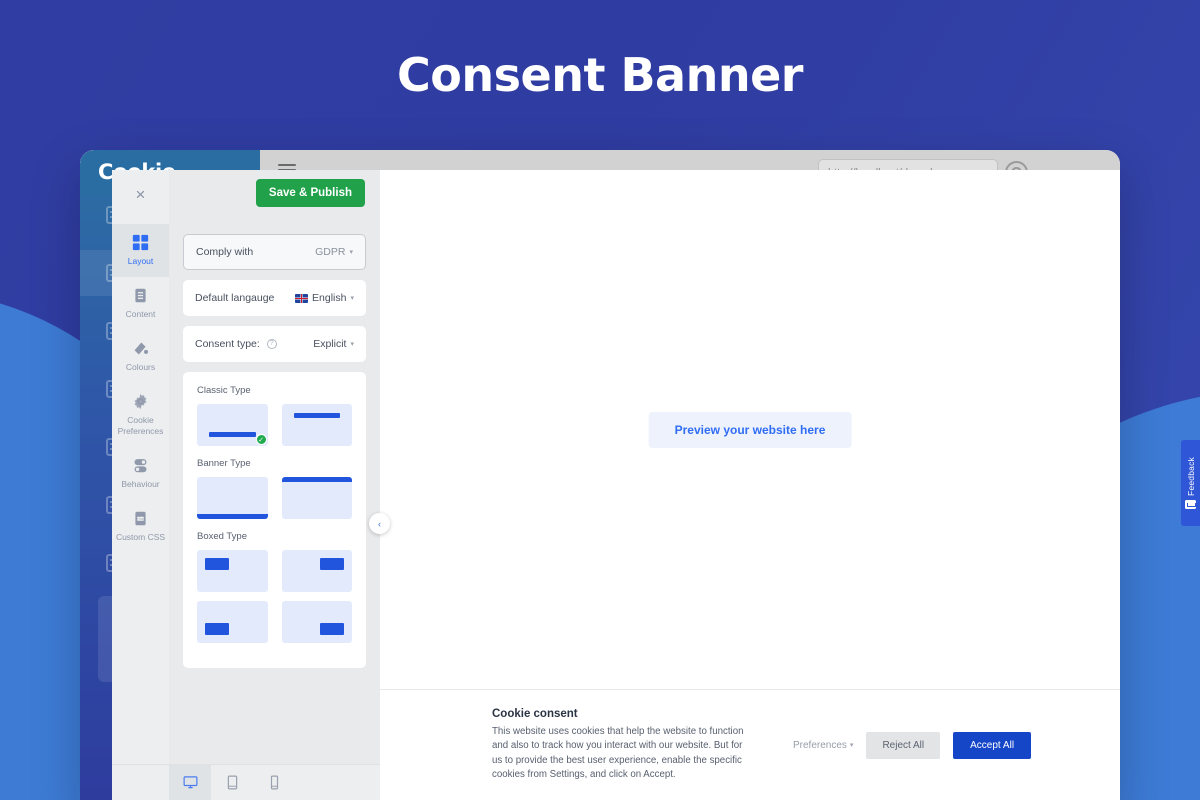  I want to click on help-icon: ?, so click(271, 344).